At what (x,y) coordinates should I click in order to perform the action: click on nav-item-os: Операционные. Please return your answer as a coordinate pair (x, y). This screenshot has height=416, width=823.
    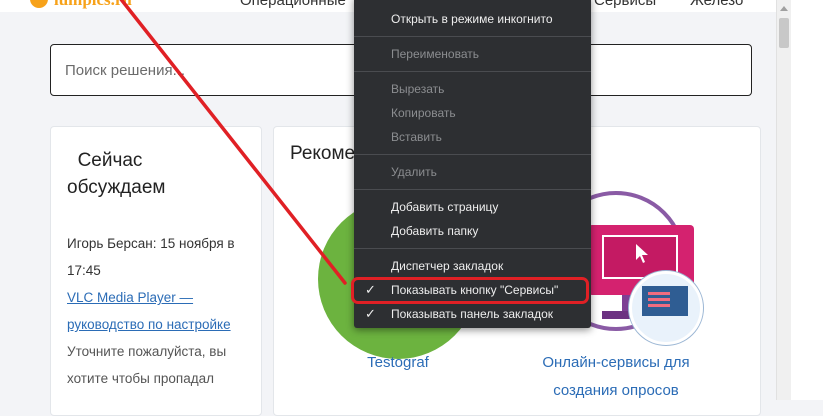
    Looking at the image, I should click on (293, 5).